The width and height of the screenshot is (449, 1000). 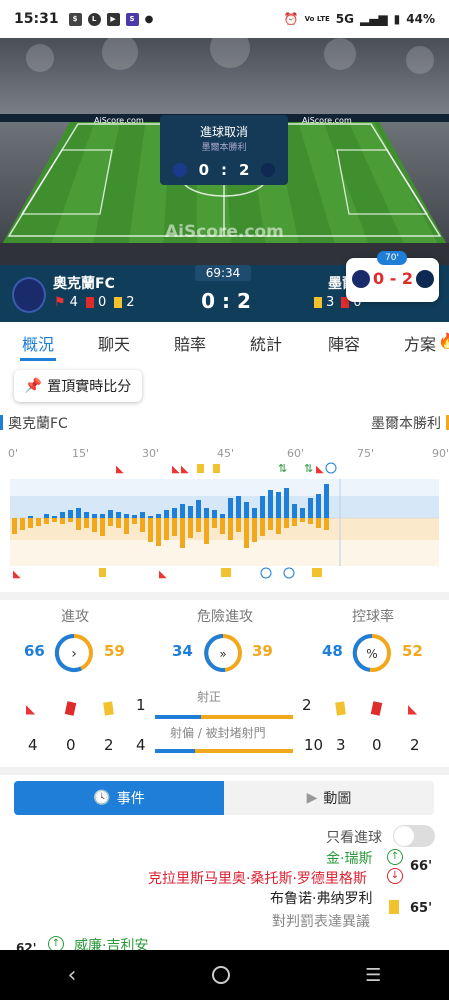 I want to click on danger-home: 34, so click(x=182, y=651).